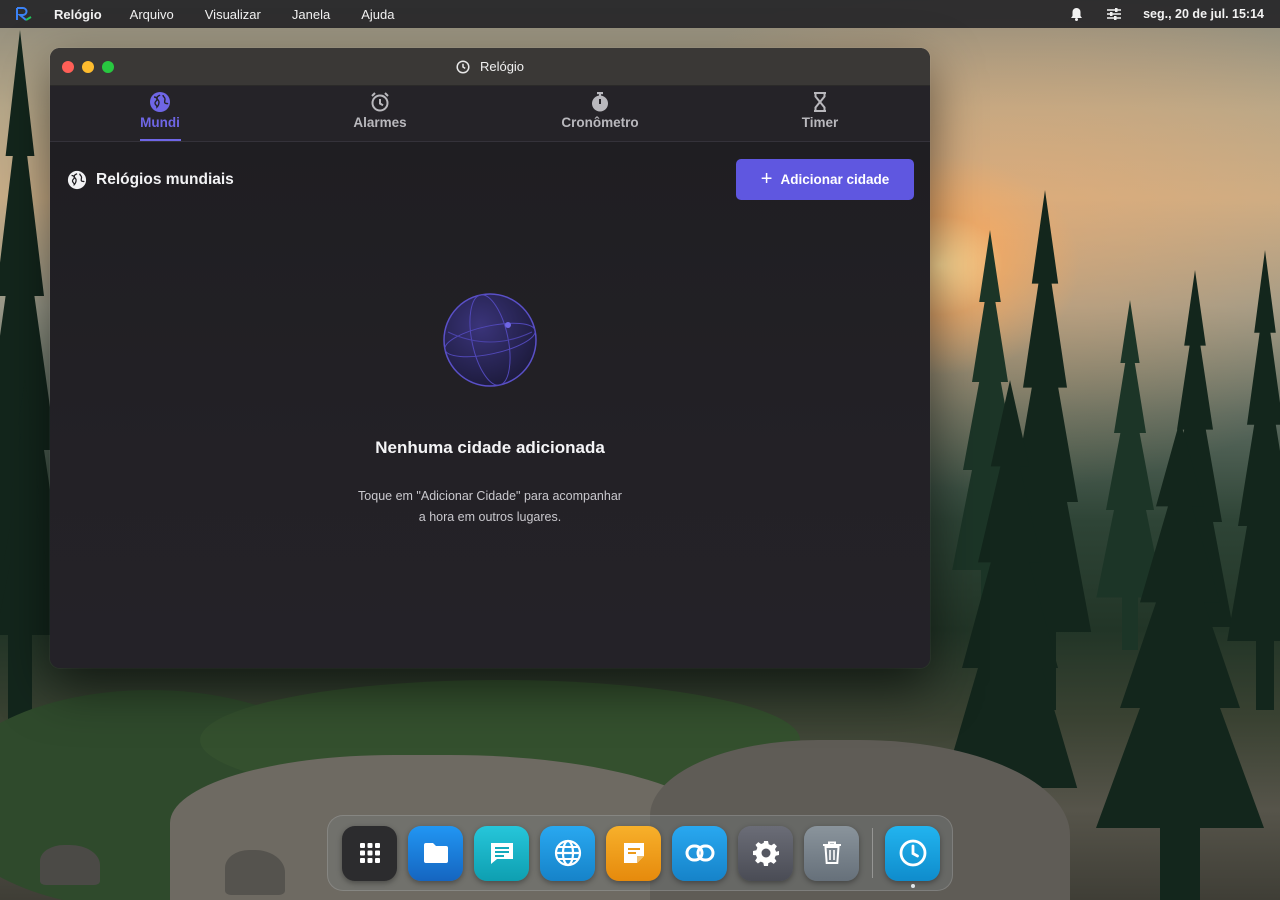 The width and height of the screenshot is (1280, 900). I want to click on link-icon, so click(699, 853).